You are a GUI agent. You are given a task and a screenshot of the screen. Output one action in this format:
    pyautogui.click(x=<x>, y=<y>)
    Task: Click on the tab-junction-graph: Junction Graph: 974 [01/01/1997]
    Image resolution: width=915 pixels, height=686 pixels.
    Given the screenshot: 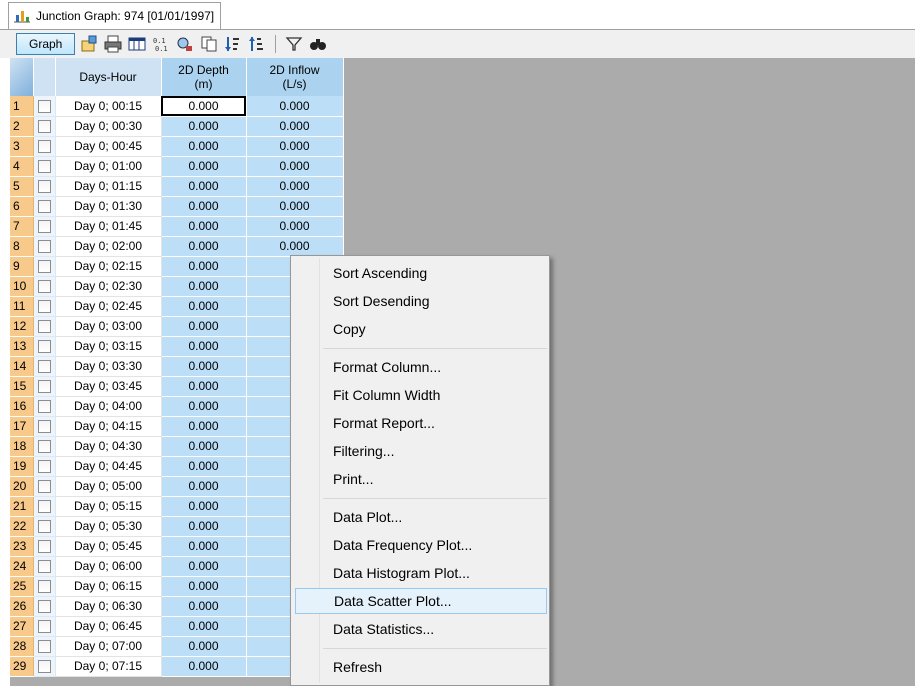 What is the action you would take?
    pyautogui.click(x=115, y=15)
    